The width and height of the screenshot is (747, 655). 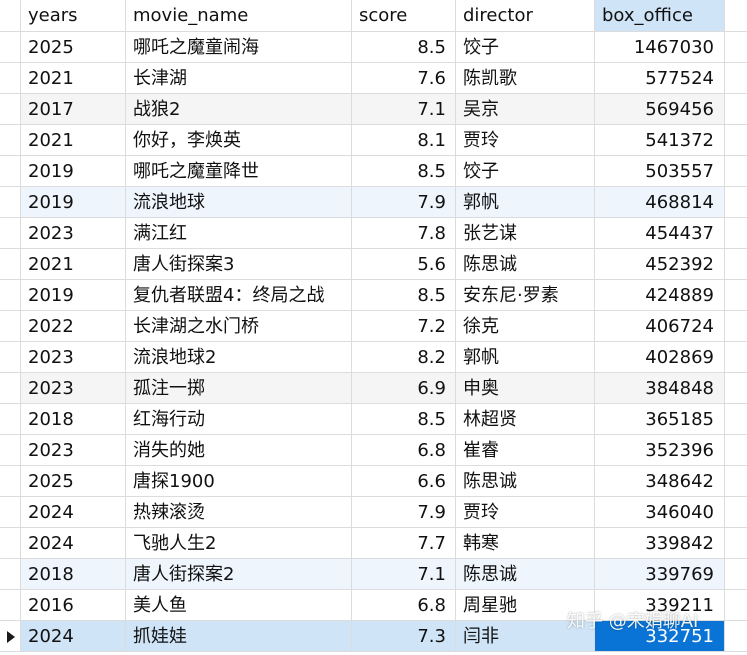 I want to click on cell-score: 6.8, so click(x=404, y=605).